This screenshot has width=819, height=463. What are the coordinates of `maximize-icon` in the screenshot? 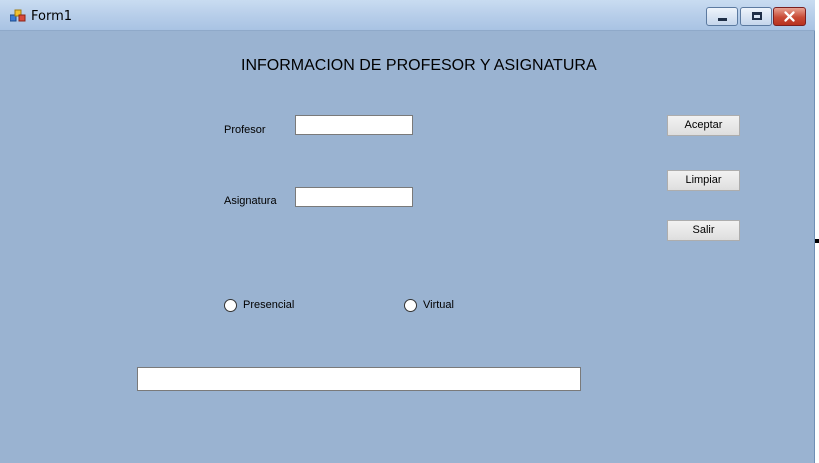 It's located at (757, 16).